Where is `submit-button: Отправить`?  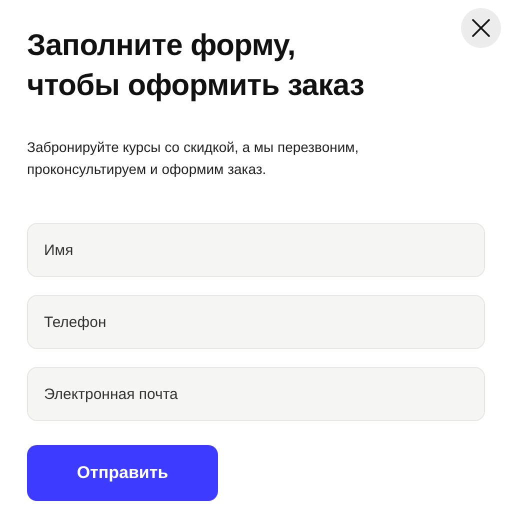 submit-button: Отправить is located at coordinates (122, 473).